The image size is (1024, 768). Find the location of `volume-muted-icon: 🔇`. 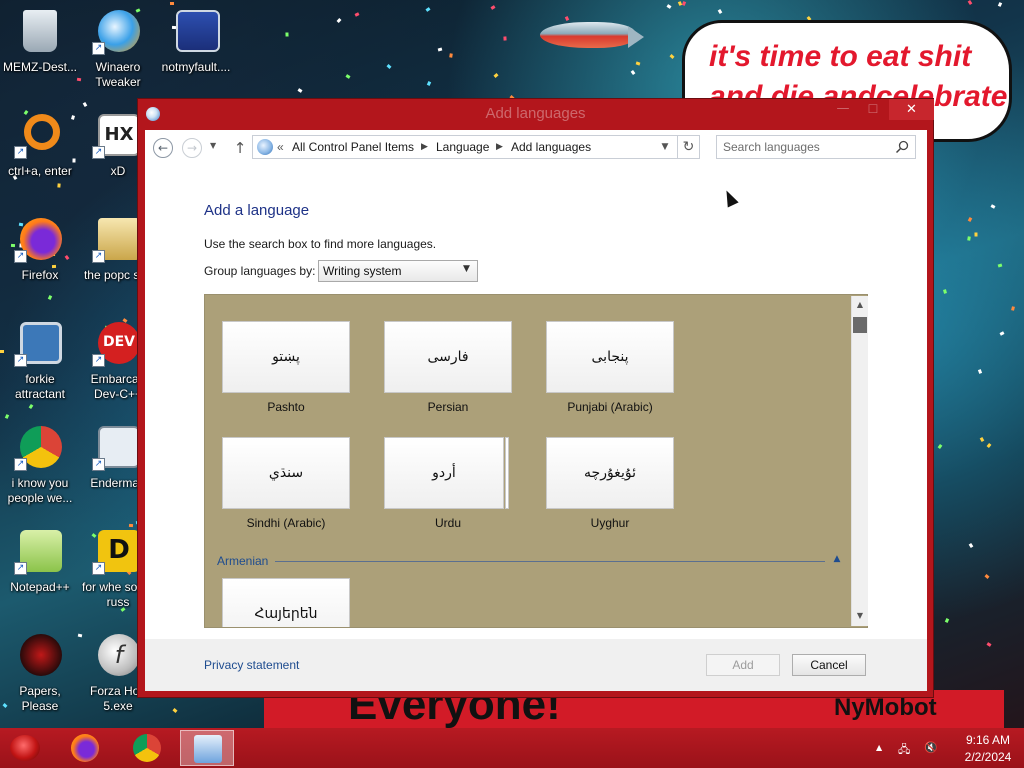

volume-muted-icon: 🔇 is located at coordinates (931, 747).